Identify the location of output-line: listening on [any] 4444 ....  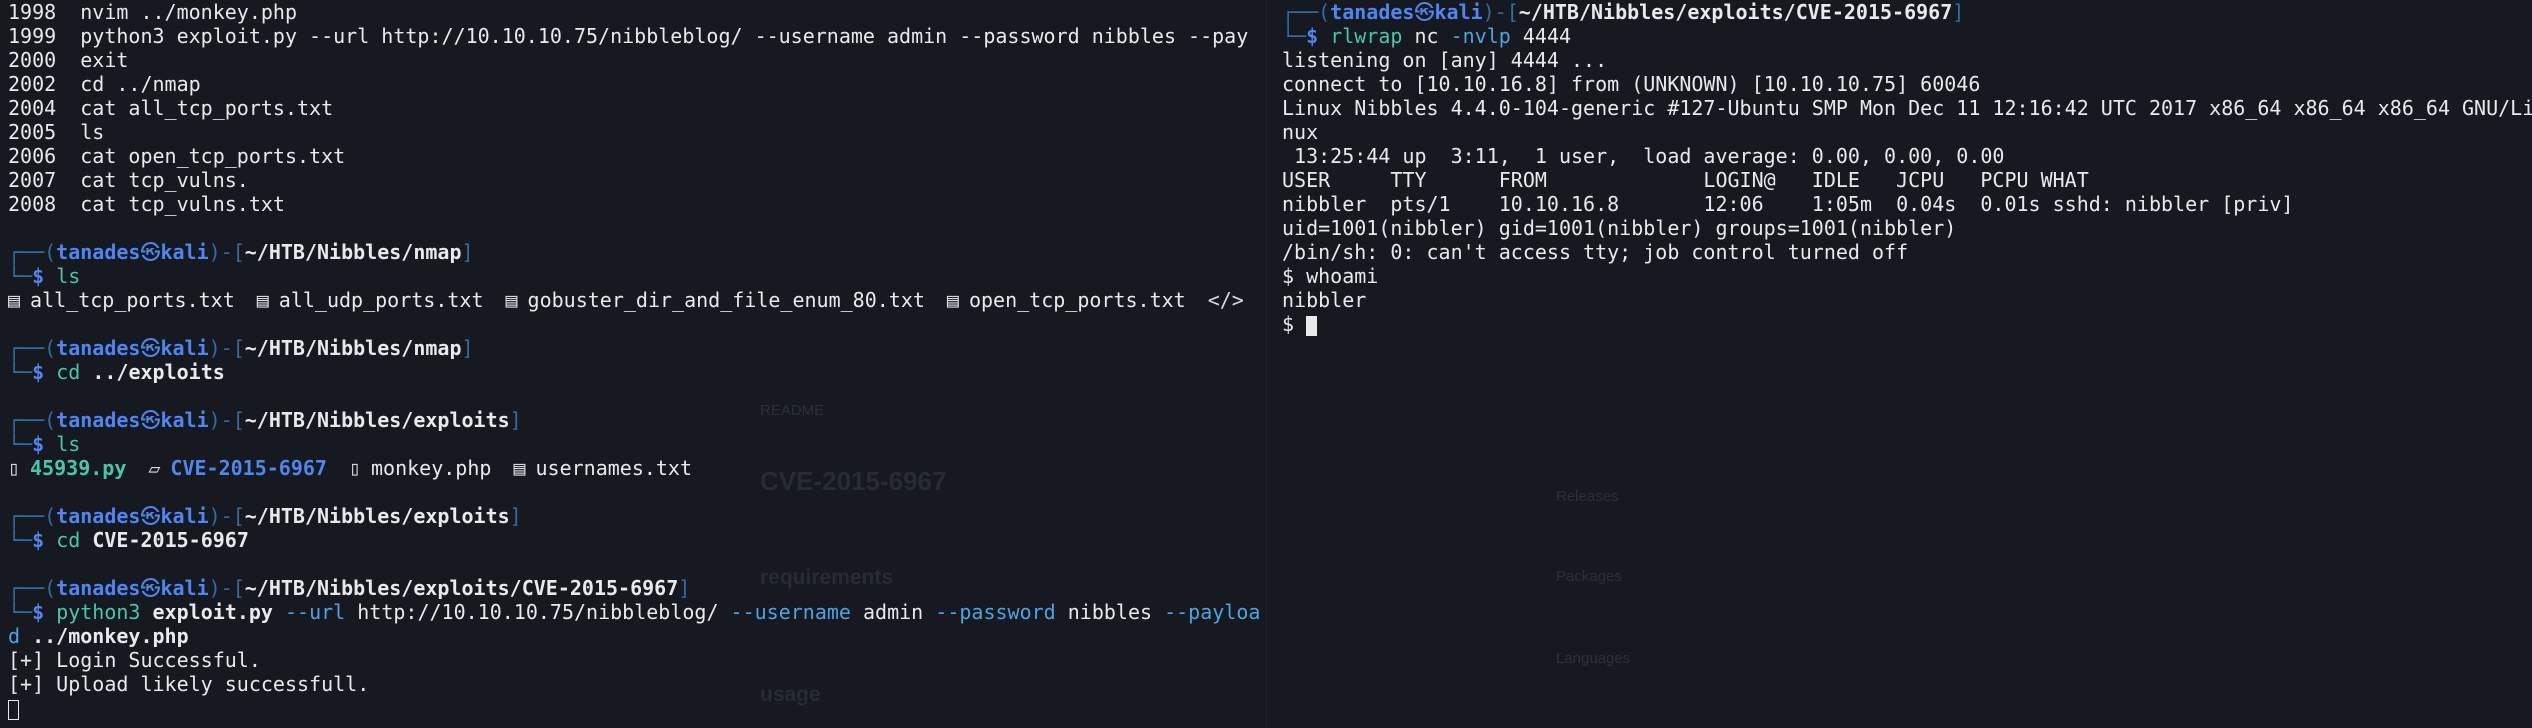
(1445, 60).